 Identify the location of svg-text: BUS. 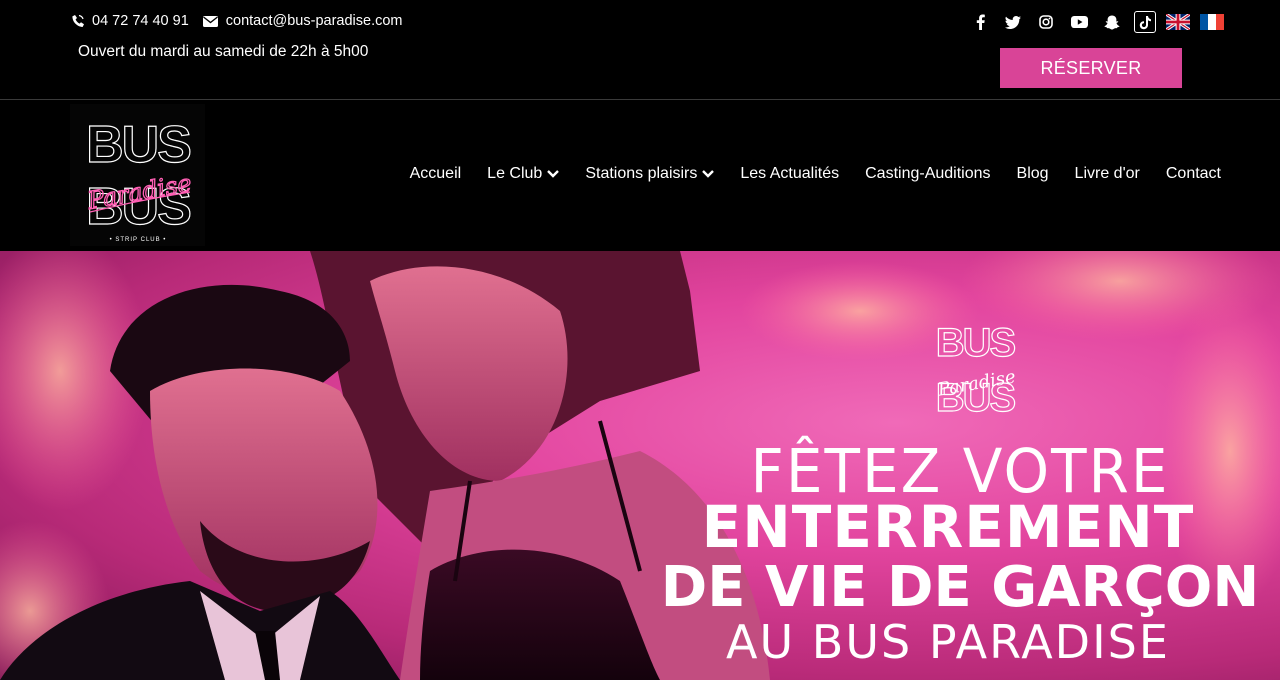
(138, 145).